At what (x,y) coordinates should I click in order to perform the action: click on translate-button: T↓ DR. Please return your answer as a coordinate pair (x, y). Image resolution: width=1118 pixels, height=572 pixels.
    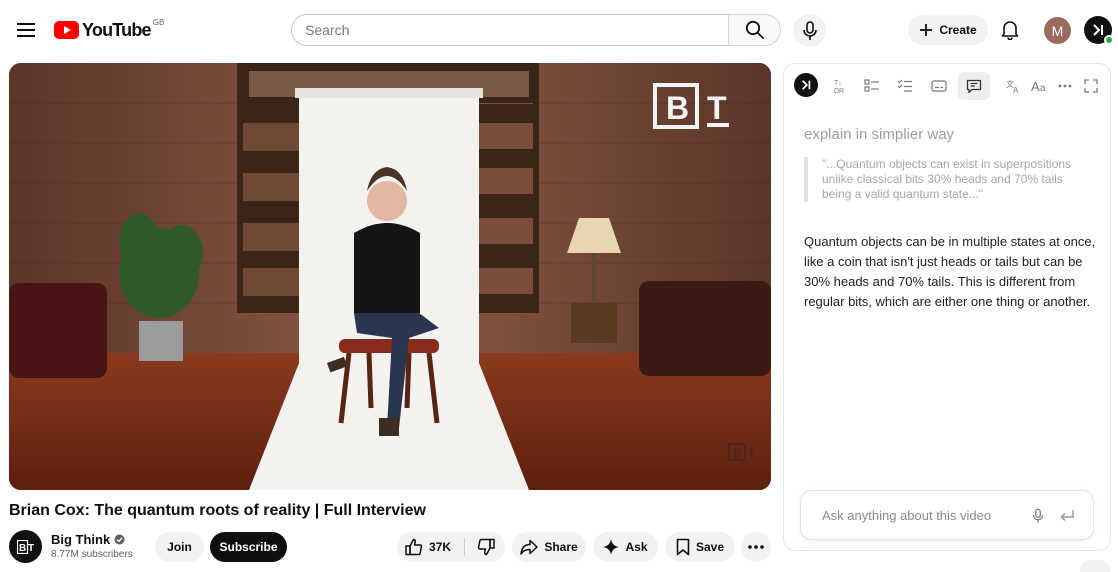
    Looking at the image, I should click on (841, 86).